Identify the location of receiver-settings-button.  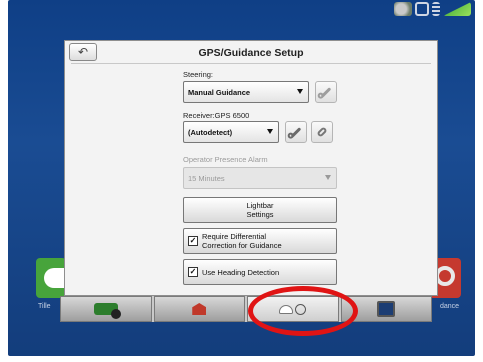
(296, 132).